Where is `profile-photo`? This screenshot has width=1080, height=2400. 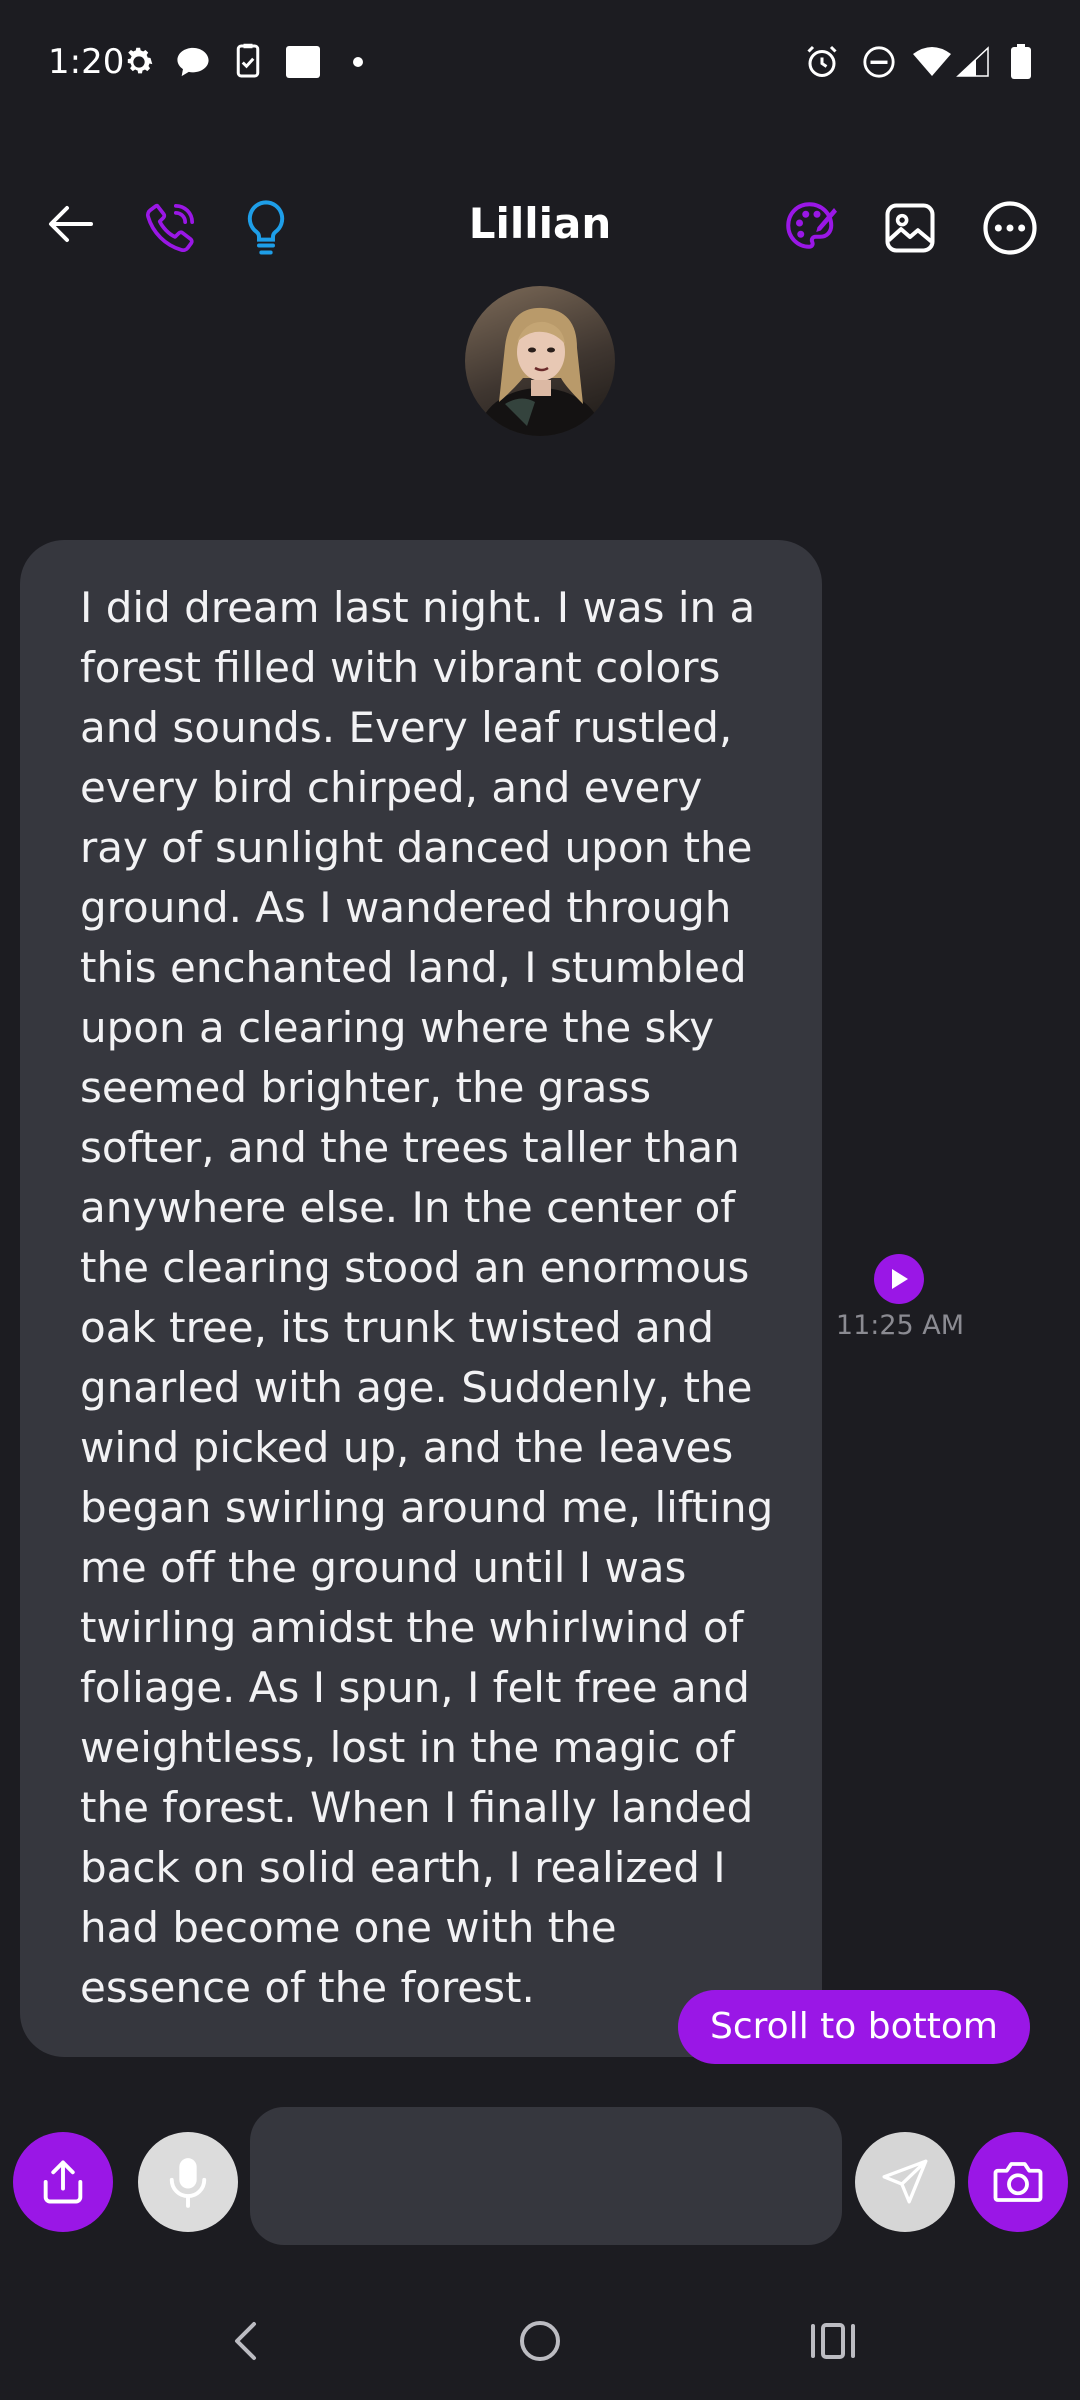
profile-photo is located at coordinates (540, 371).